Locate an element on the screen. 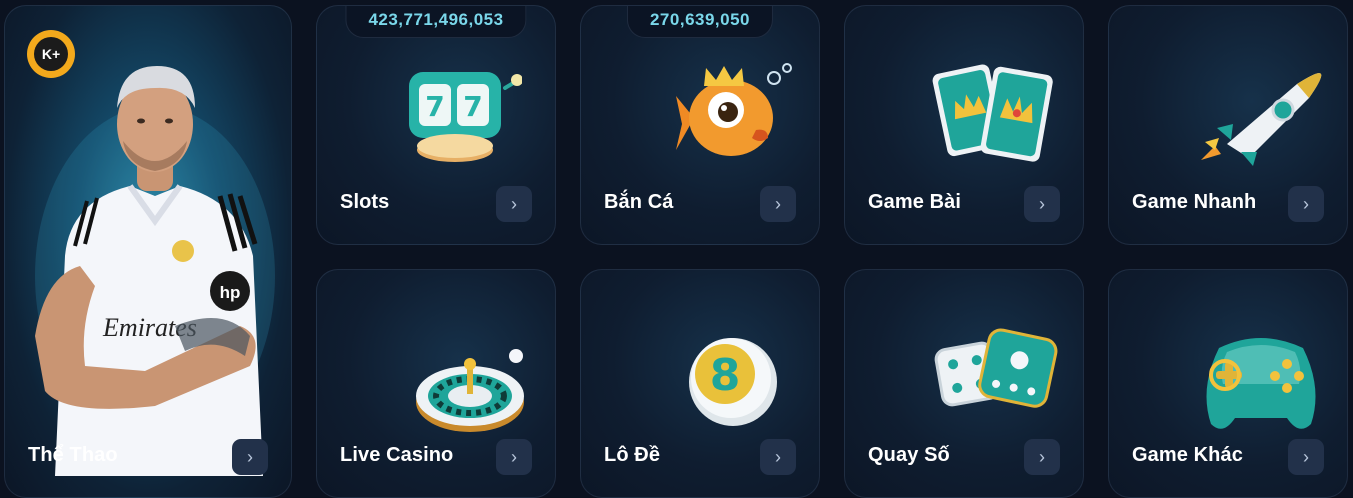 The width and height of the screenshot is (1353, 498). category-label: Game Nhanh is located at coordinates (1194, 202).